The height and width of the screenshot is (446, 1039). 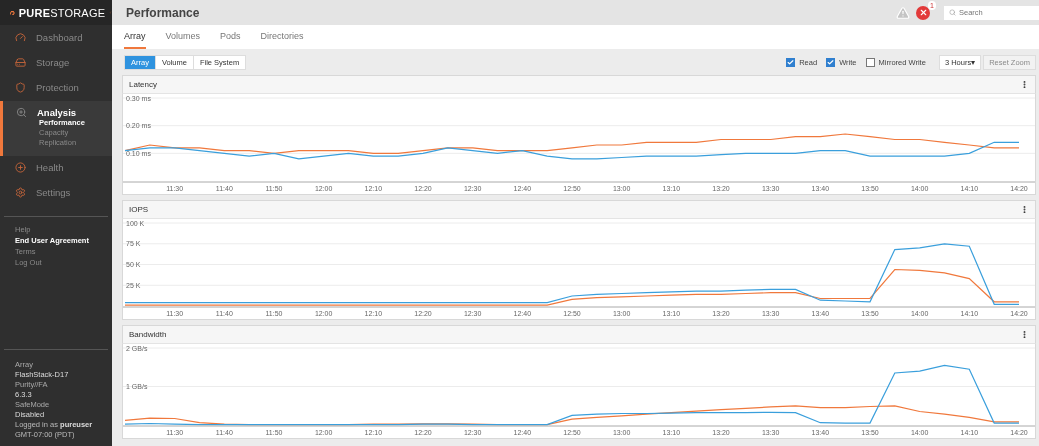 I want to click on settings-icon, so click(x=20, y=192).